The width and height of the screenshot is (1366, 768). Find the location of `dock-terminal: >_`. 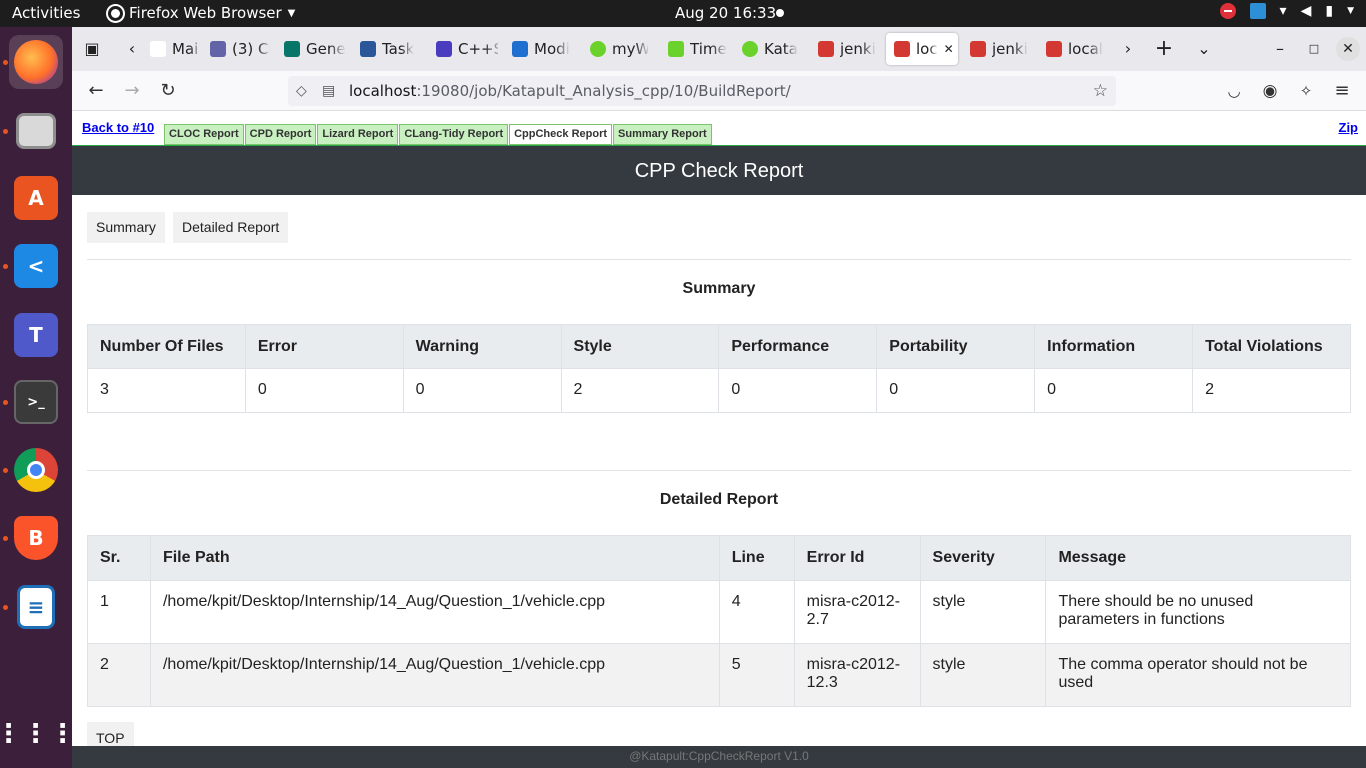

dock-terminal: >_ is located at coordinates (36, 402).